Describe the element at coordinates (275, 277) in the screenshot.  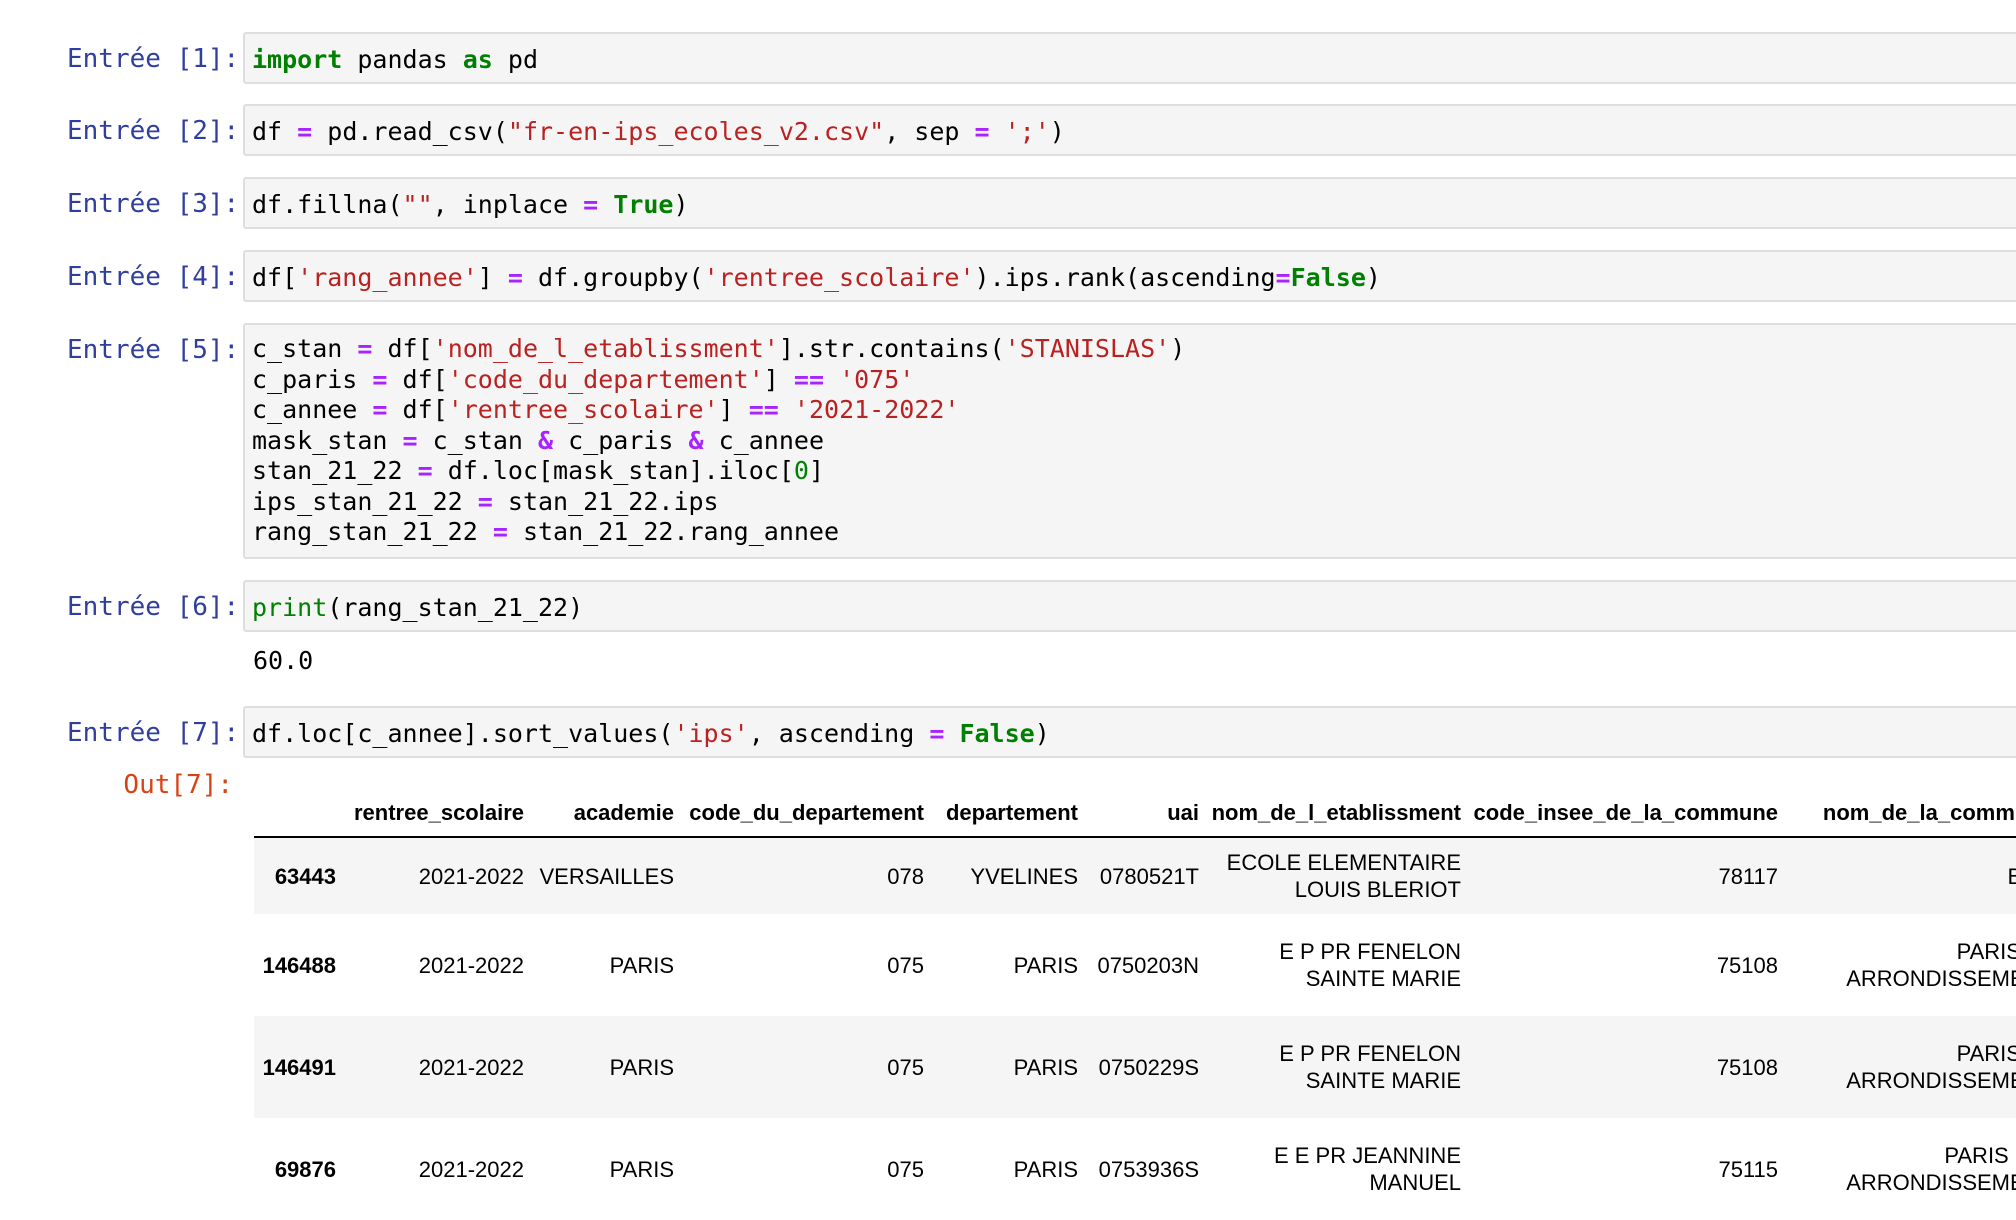
I see `code-token: df[` at that location.